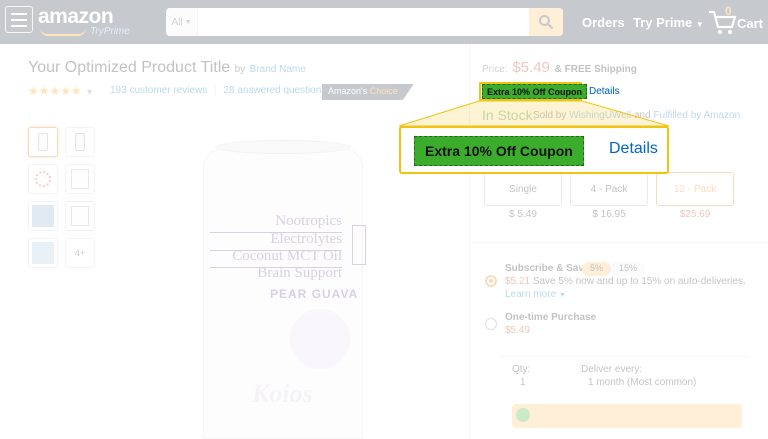  What do you see at coordinates (518, 281) in the screenshot?
I see `subscribe-price: $5.21` at bounding box center [518, 281].